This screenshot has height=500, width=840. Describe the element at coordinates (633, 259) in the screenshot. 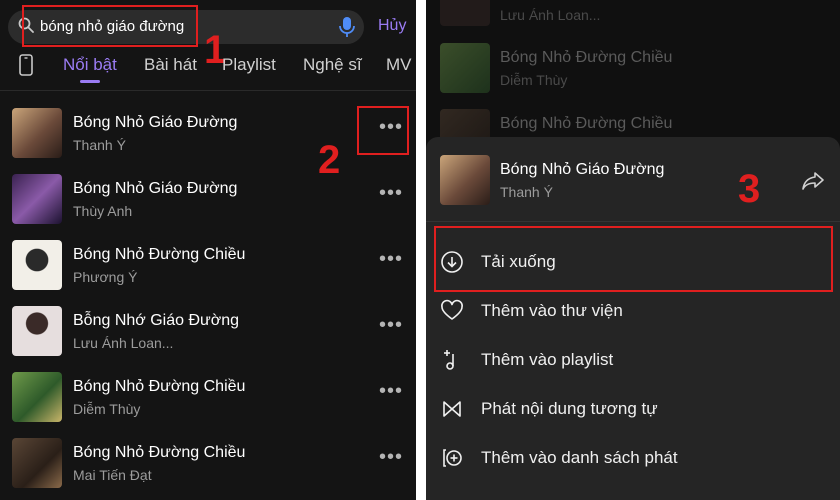

I see `annotation-box-download` at that location.